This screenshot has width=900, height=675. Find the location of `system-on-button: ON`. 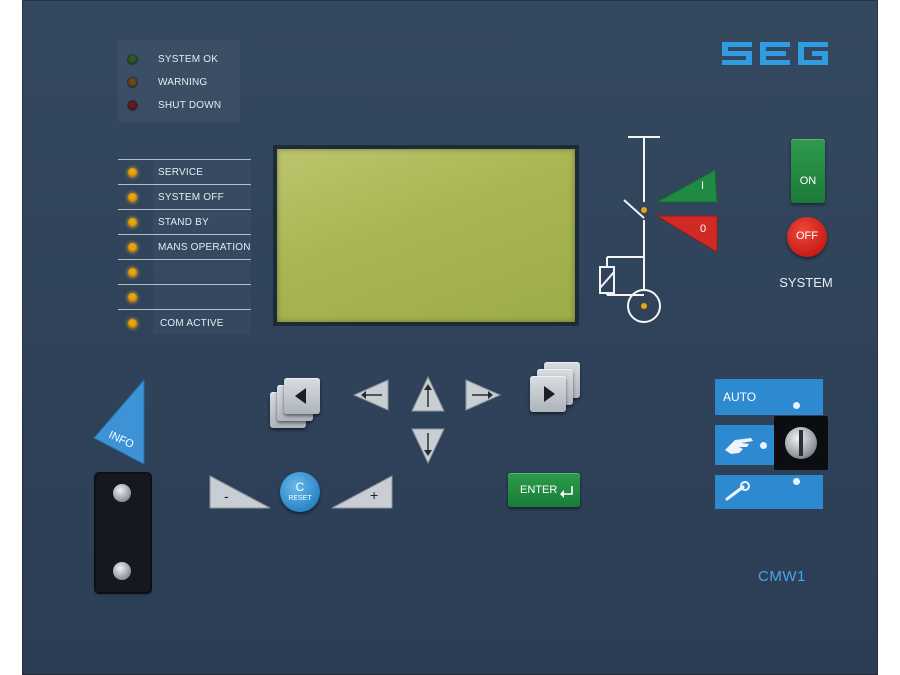

system-on-button: ON is located at coordinates (808, 171).